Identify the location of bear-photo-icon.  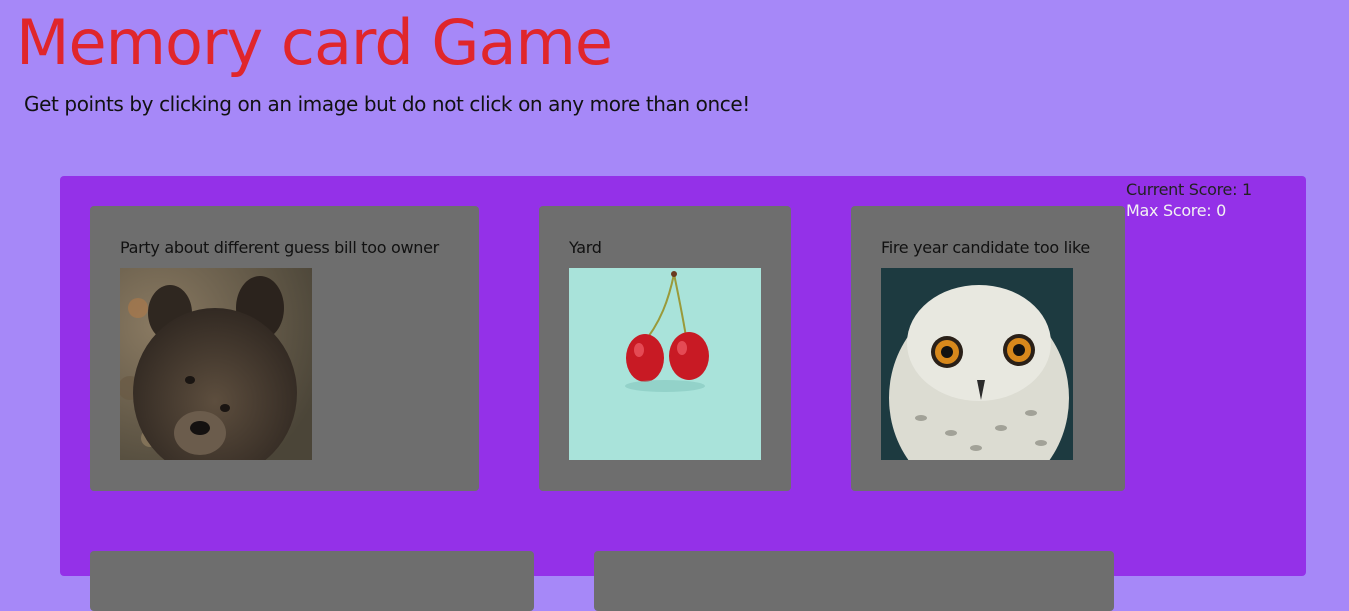
(216, 364).